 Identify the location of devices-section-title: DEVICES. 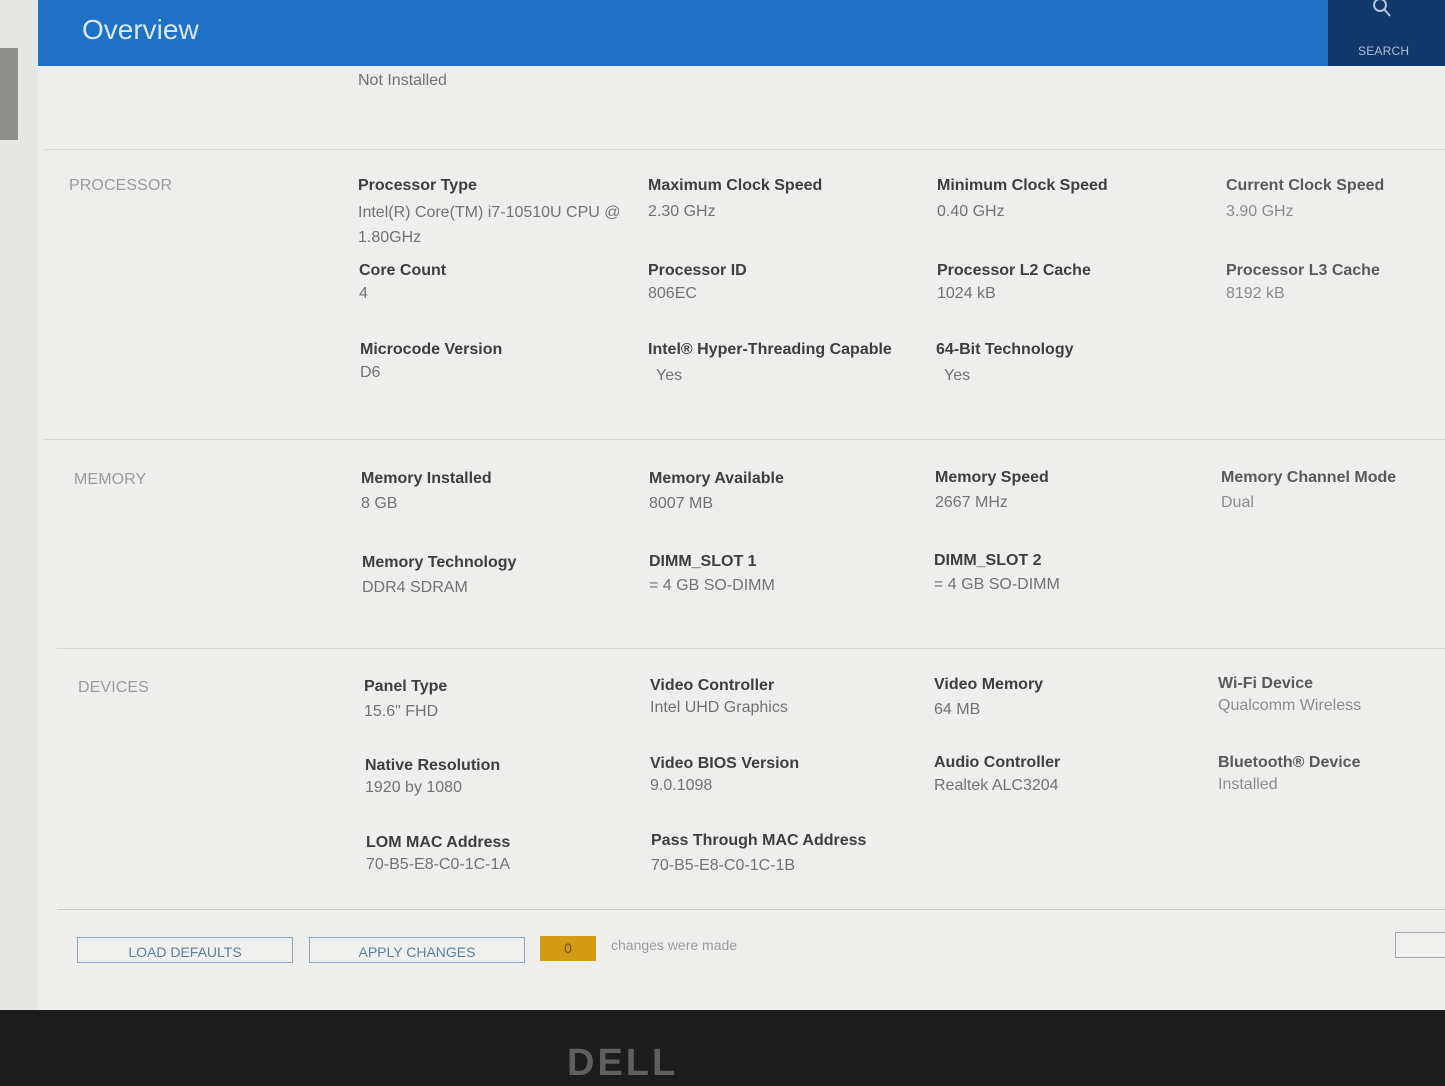
(113, 687).